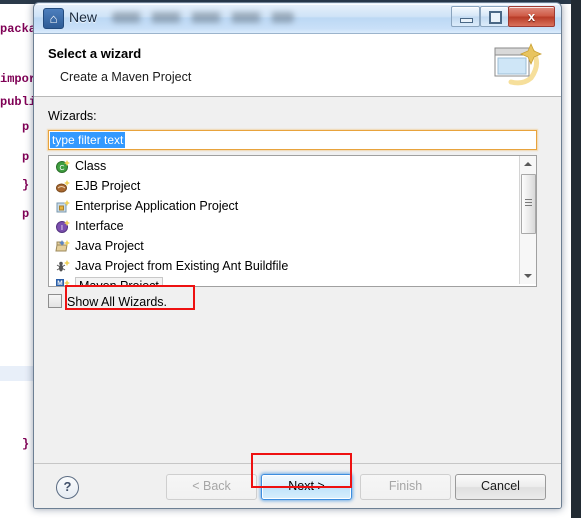  Describe the element at coordinates (108, 186) in the screenshot. I see `list-item-label: EJB Project` at that location.